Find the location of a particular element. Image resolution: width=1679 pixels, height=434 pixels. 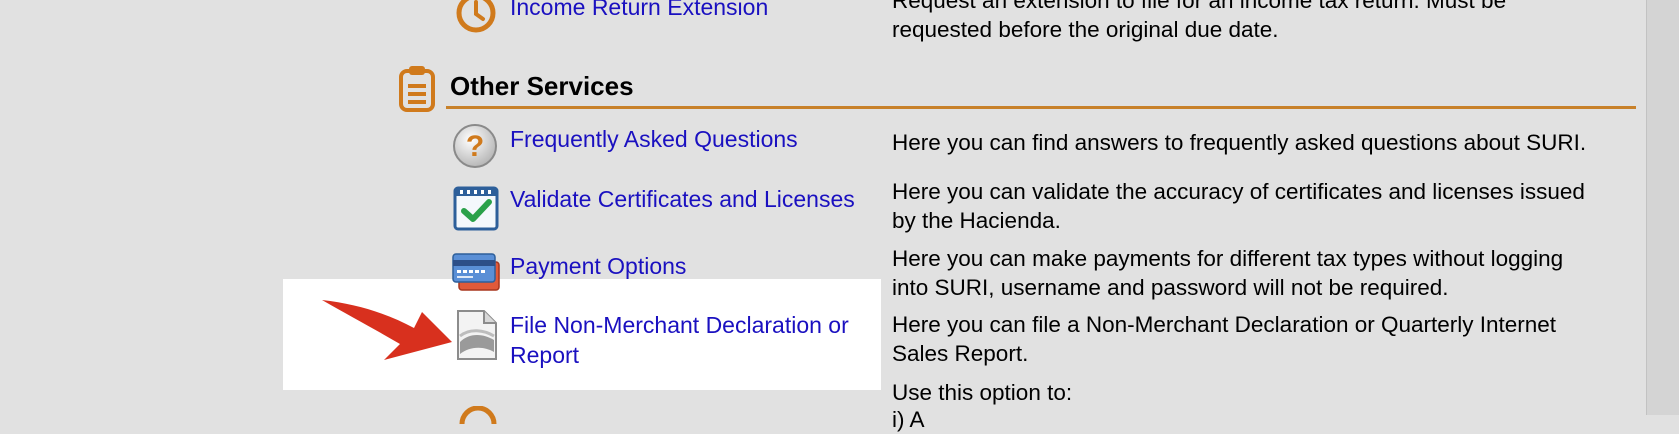

clipboard-icon is located at coordinates (417, 89).